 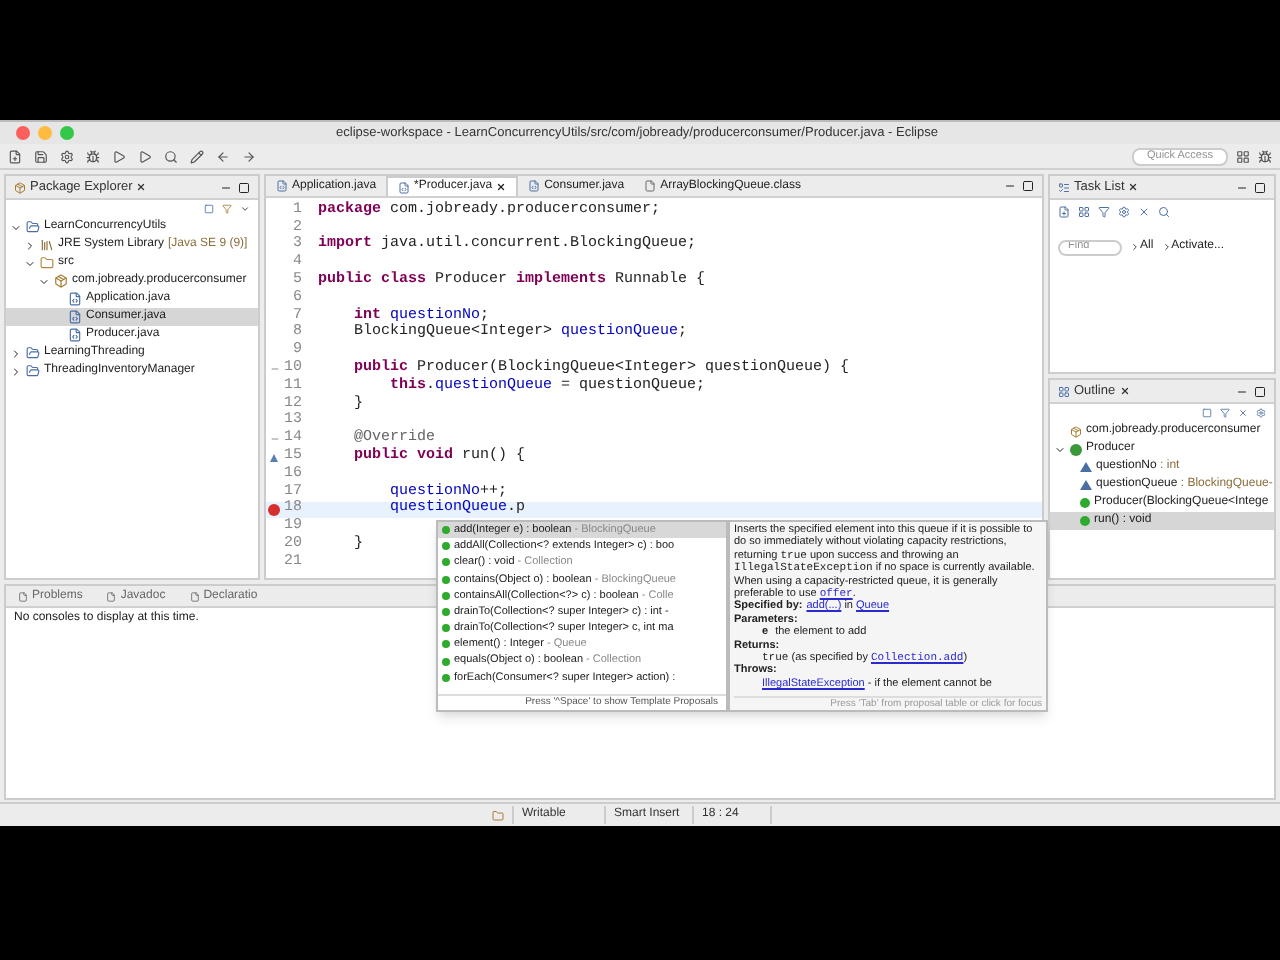 What do you see at coordinates (33, 227) in the screenshot?
I see `project-icon` at bounding box center [33, 227].